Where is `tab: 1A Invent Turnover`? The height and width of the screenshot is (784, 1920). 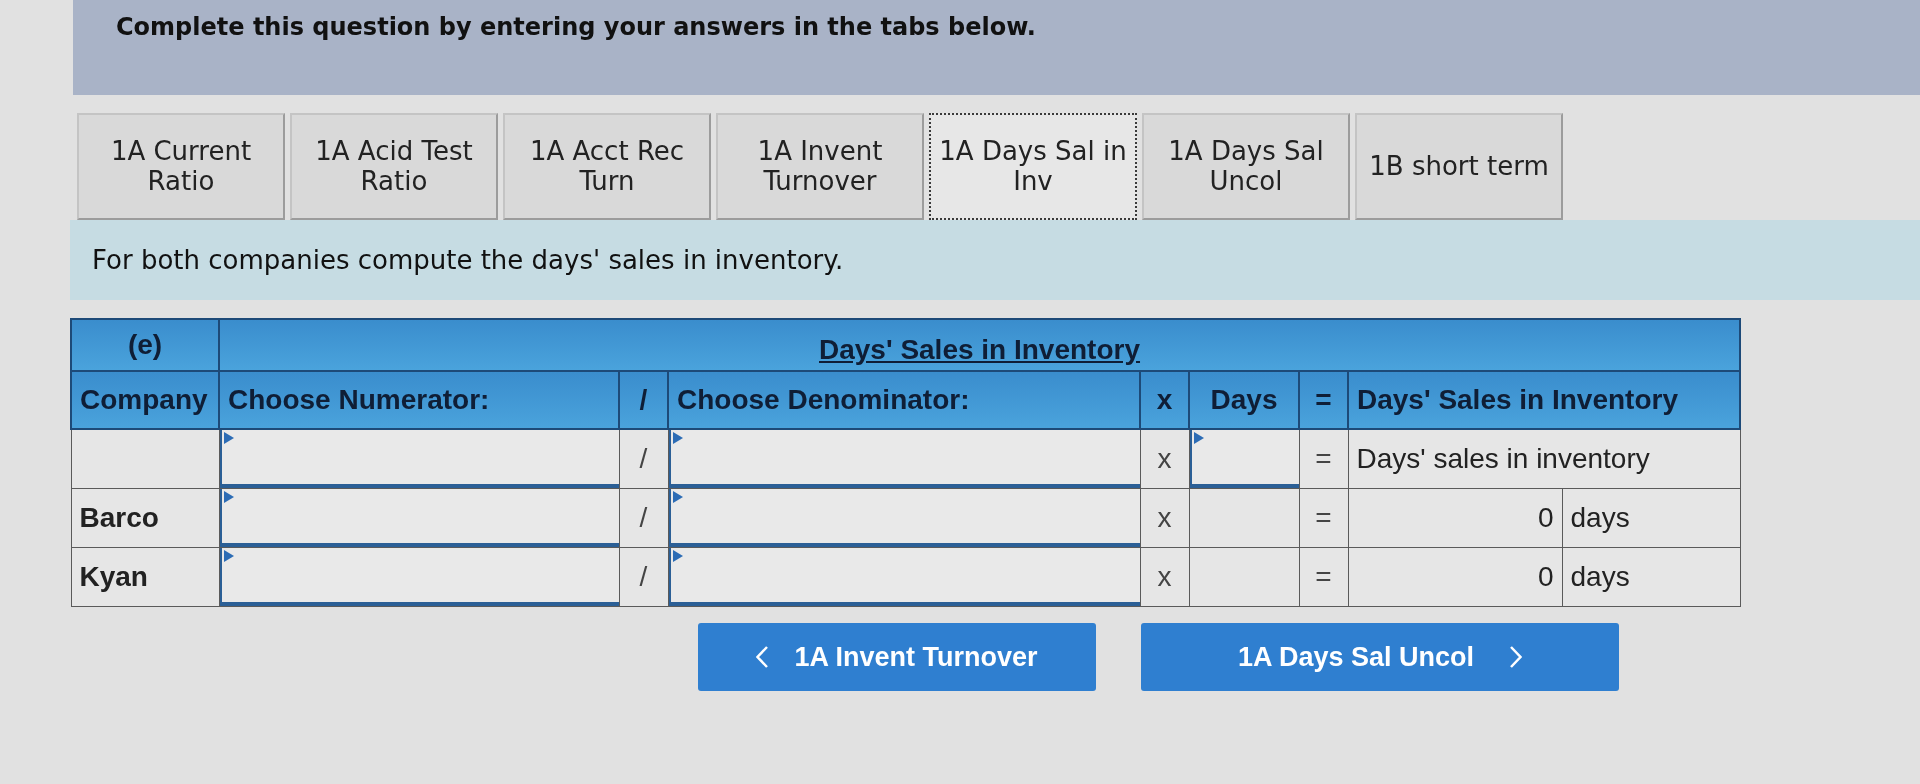
tab: 1A Invent Turnover is located at coordinates (820, 166).